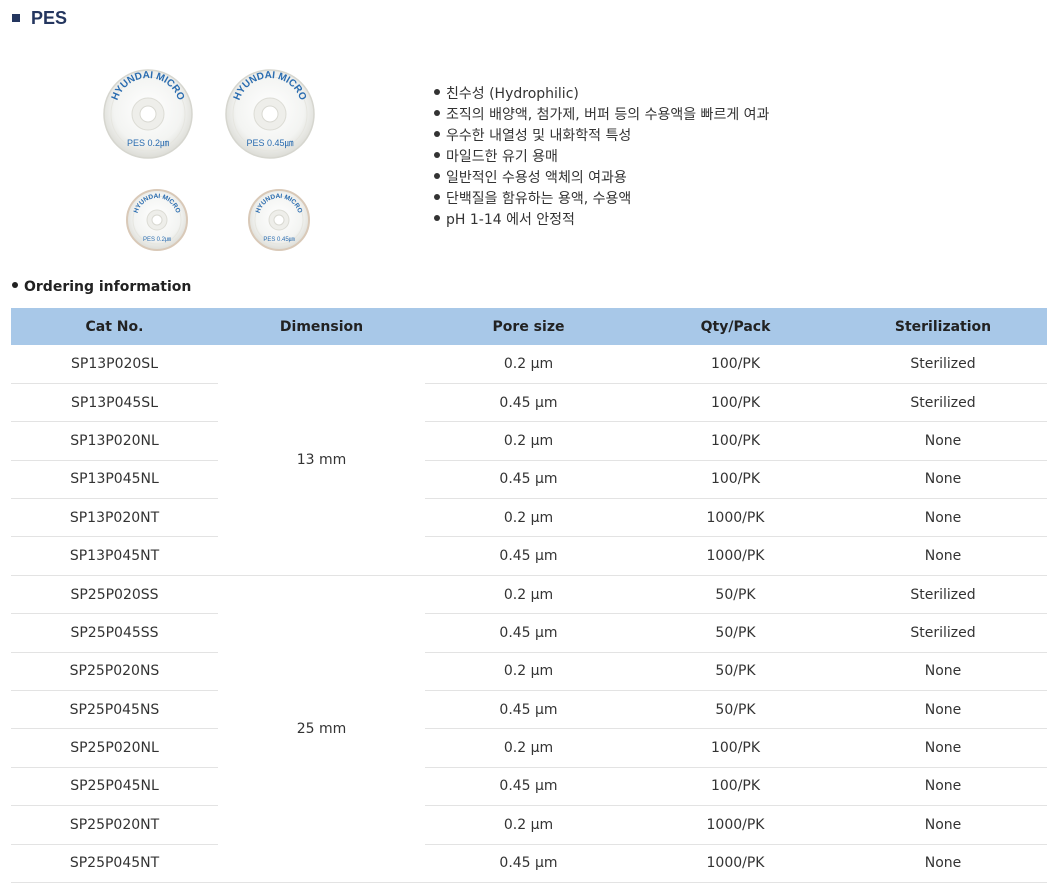  What do you see at coordinates (16, 18) in the screenshot?
I see `title-square-icon` at bounding box center [16, 18].